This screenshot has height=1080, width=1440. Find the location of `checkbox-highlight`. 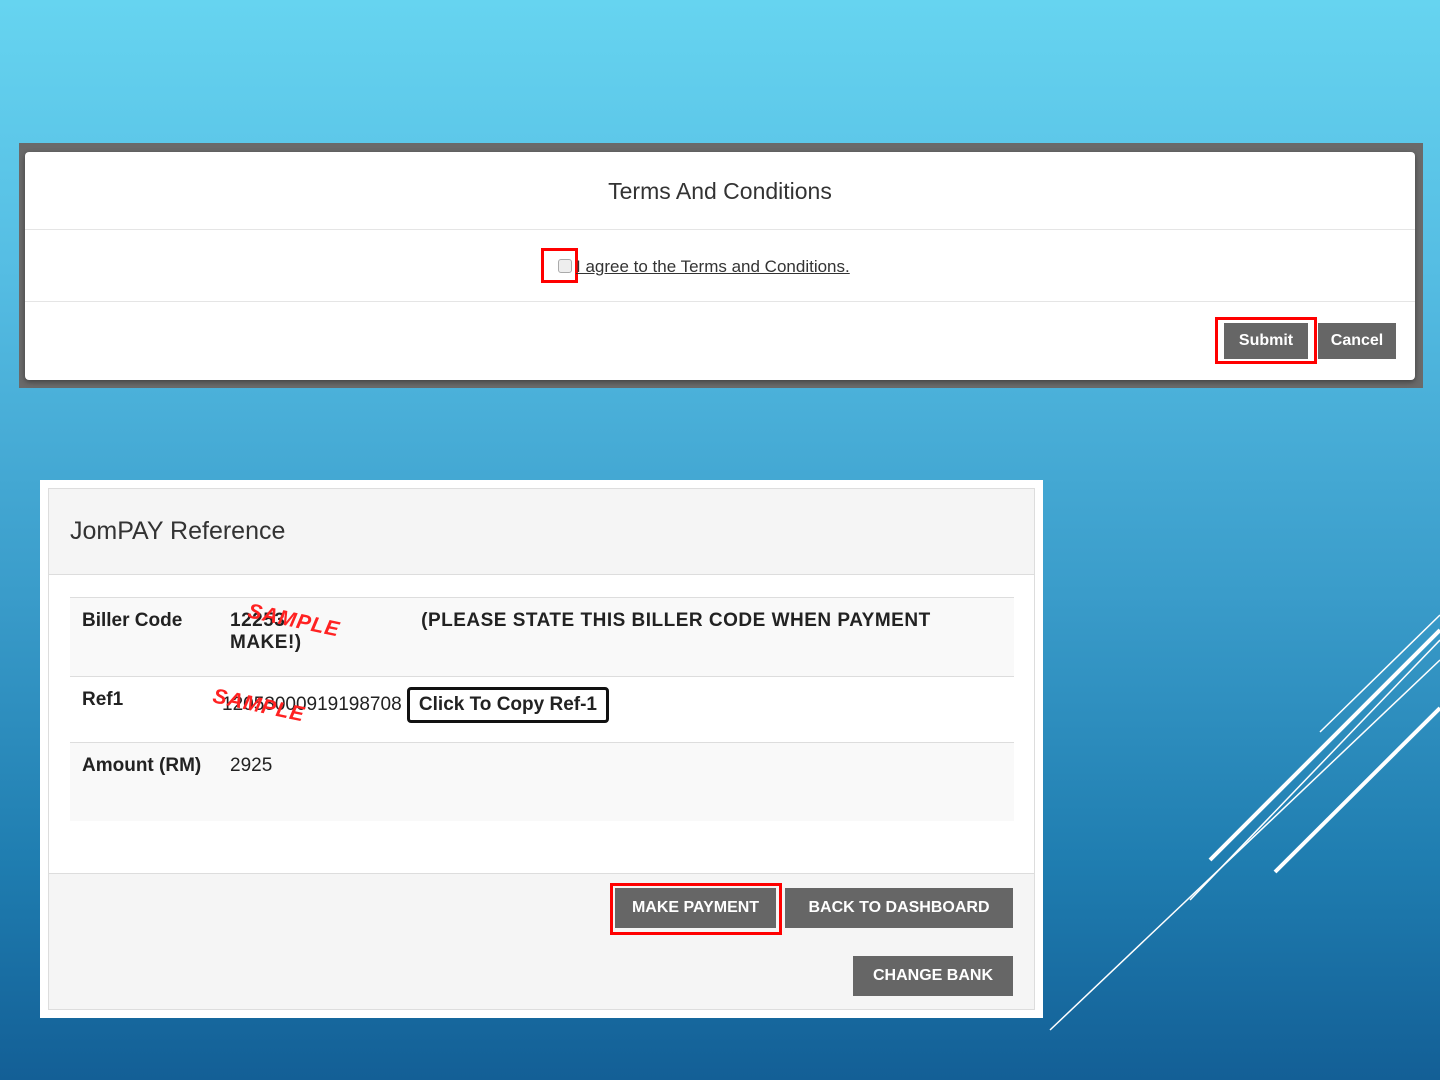

checkbox-highlight is located at coordinates (559, 265).